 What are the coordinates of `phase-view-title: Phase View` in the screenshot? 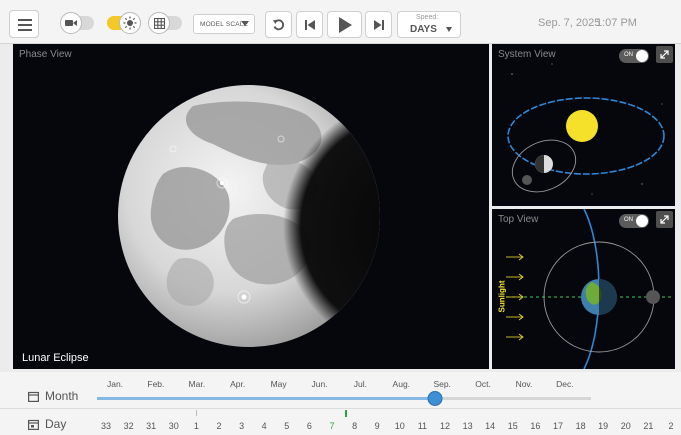 It's located at (45, 54).